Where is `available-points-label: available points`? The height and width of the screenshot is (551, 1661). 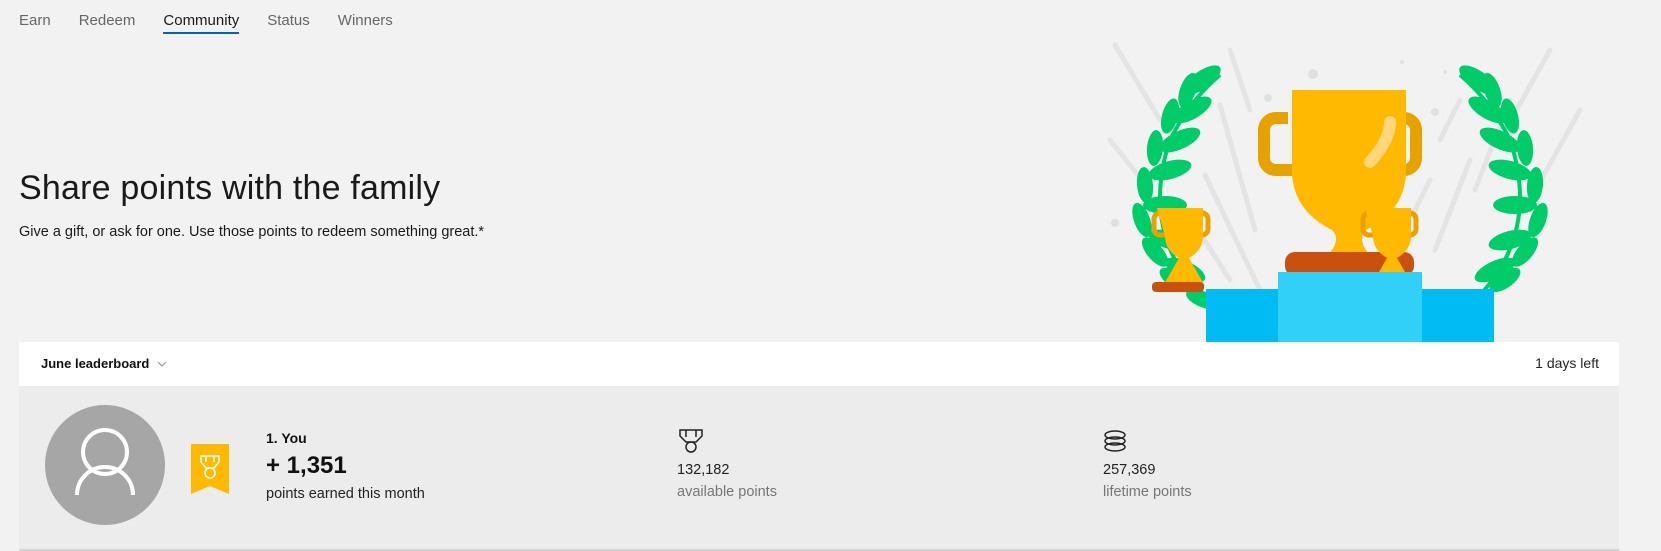
available-points-label: available points is located at coordinates (727, 492).